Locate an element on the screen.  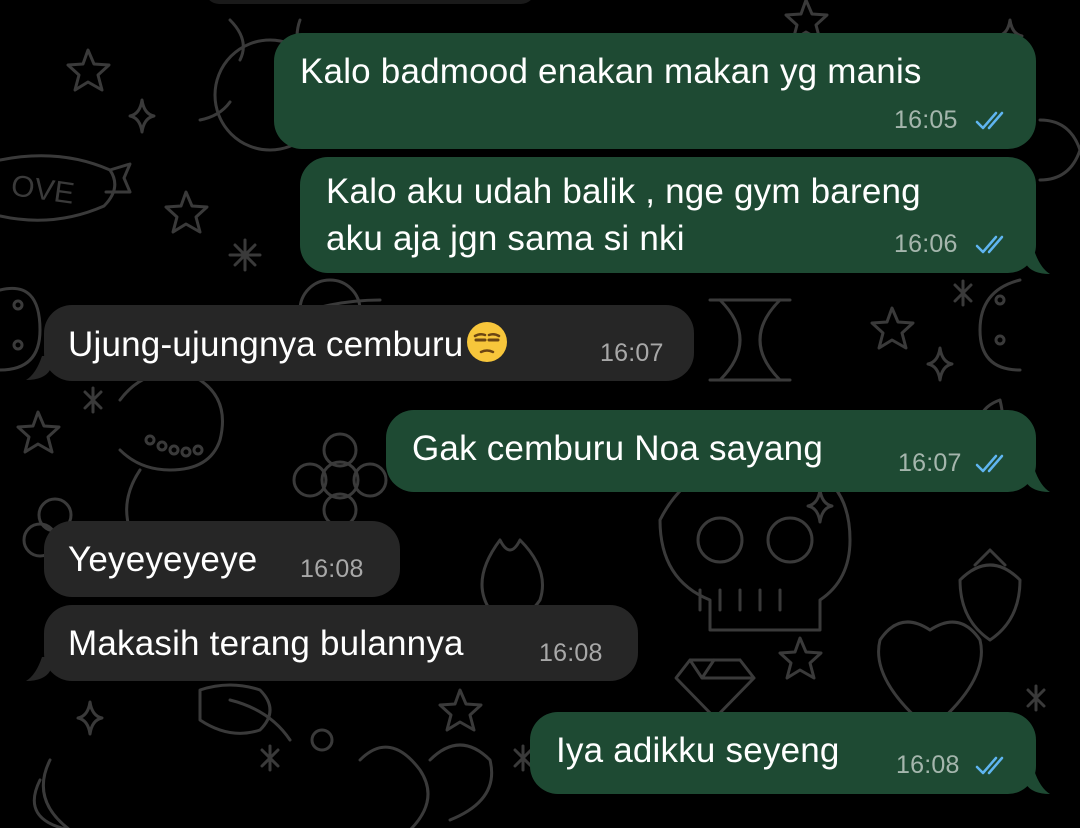
message-text: Makasih terang bulannya is located at coordinates (266, 643).